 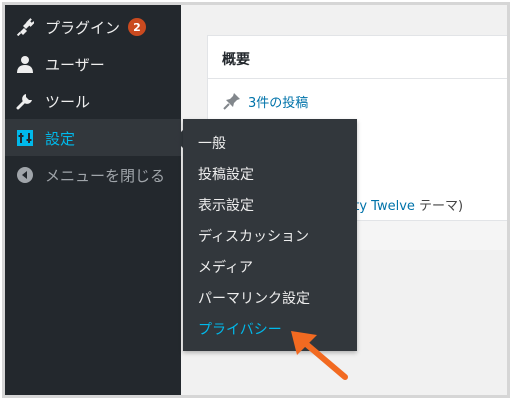 What do you see at coordinates (439, 206) in the screenshot?
I see `theme-suffix: テーマ)` at bounding box center [439, 206].